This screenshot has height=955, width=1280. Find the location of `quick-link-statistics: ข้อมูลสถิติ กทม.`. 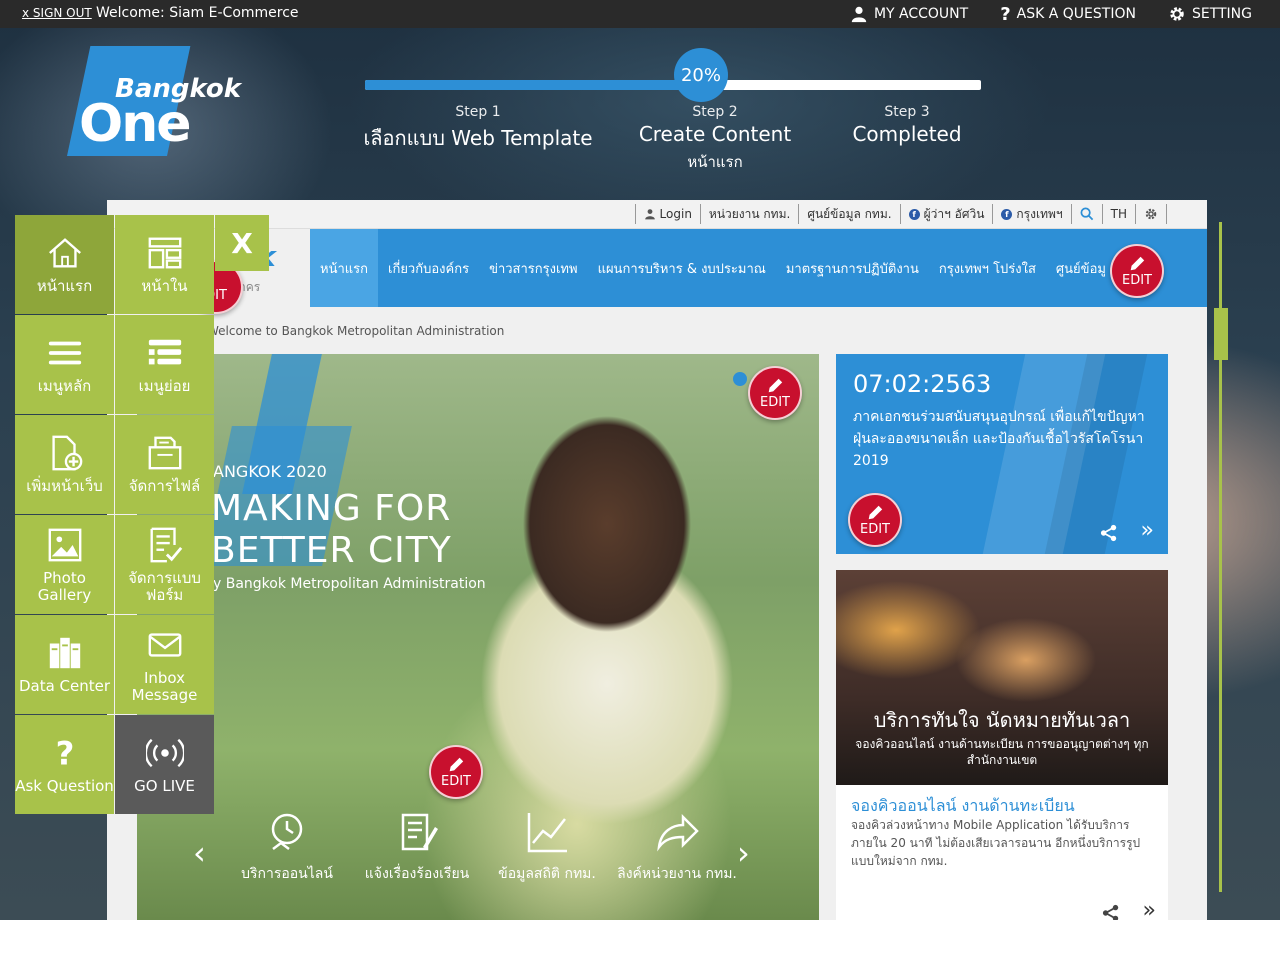

quick-link-statistics: ข้อมูลสถิติ กทม. is located at coordinates (547, 847).